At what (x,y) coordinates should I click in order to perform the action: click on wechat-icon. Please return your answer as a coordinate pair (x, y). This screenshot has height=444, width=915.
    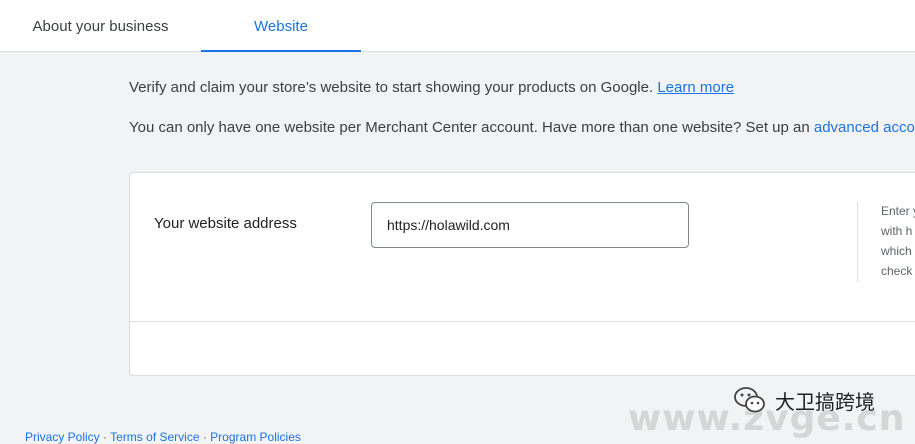
    Looking at the image, I should click on (749, 400).